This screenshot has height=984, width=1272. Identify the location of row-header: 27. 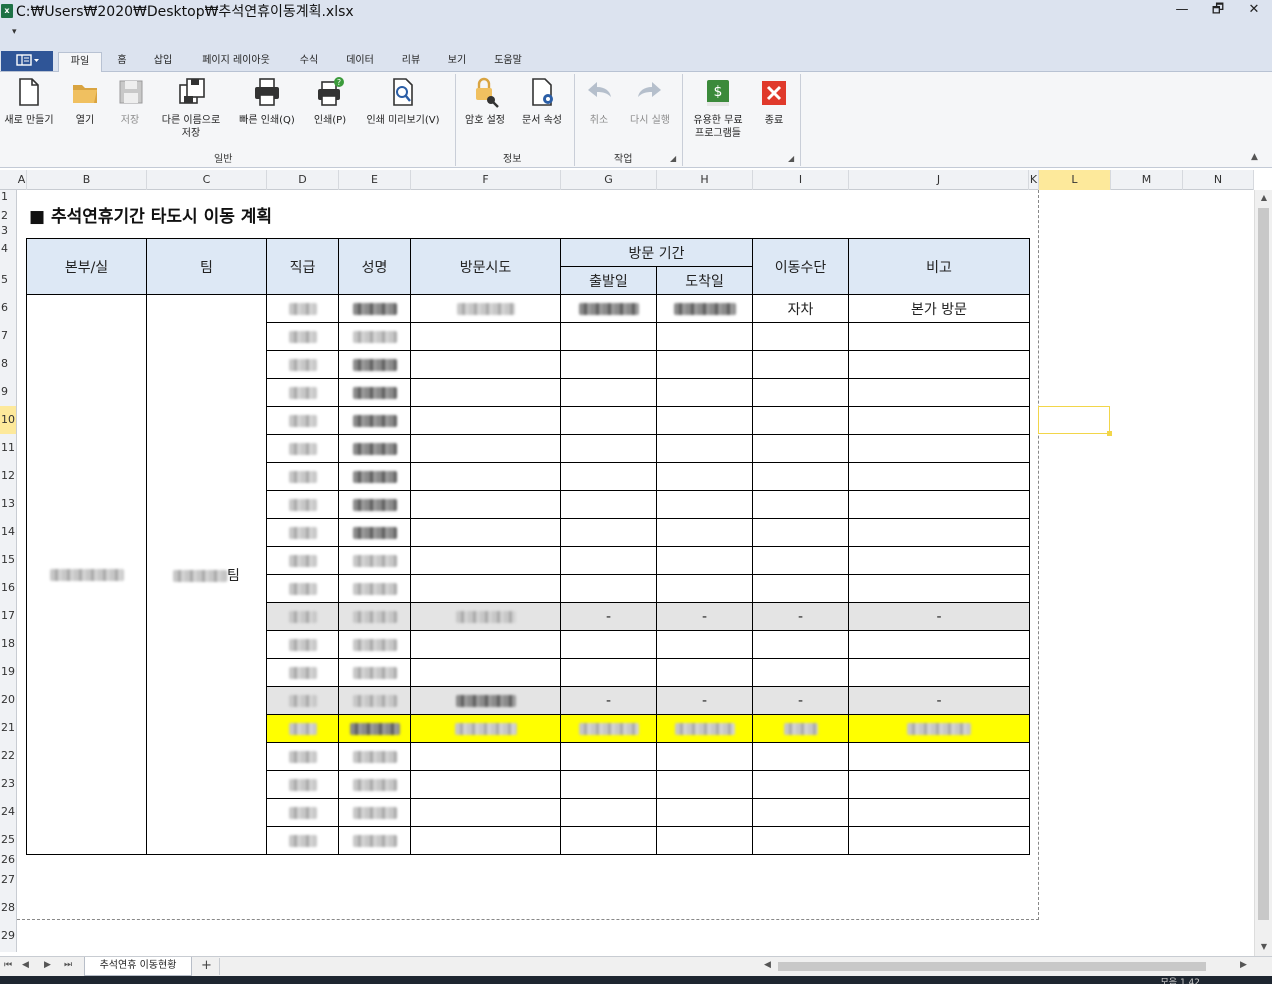
(8, 880).